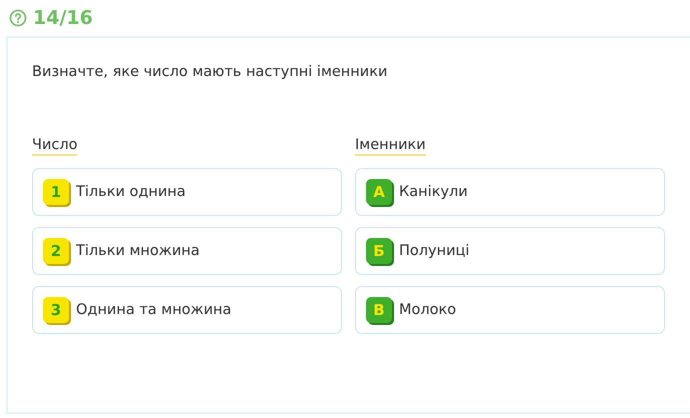  What do you see at coordinates (56, 310) in the screenshot?
I see `option-badge: 3` at bounding box center [56, 310].